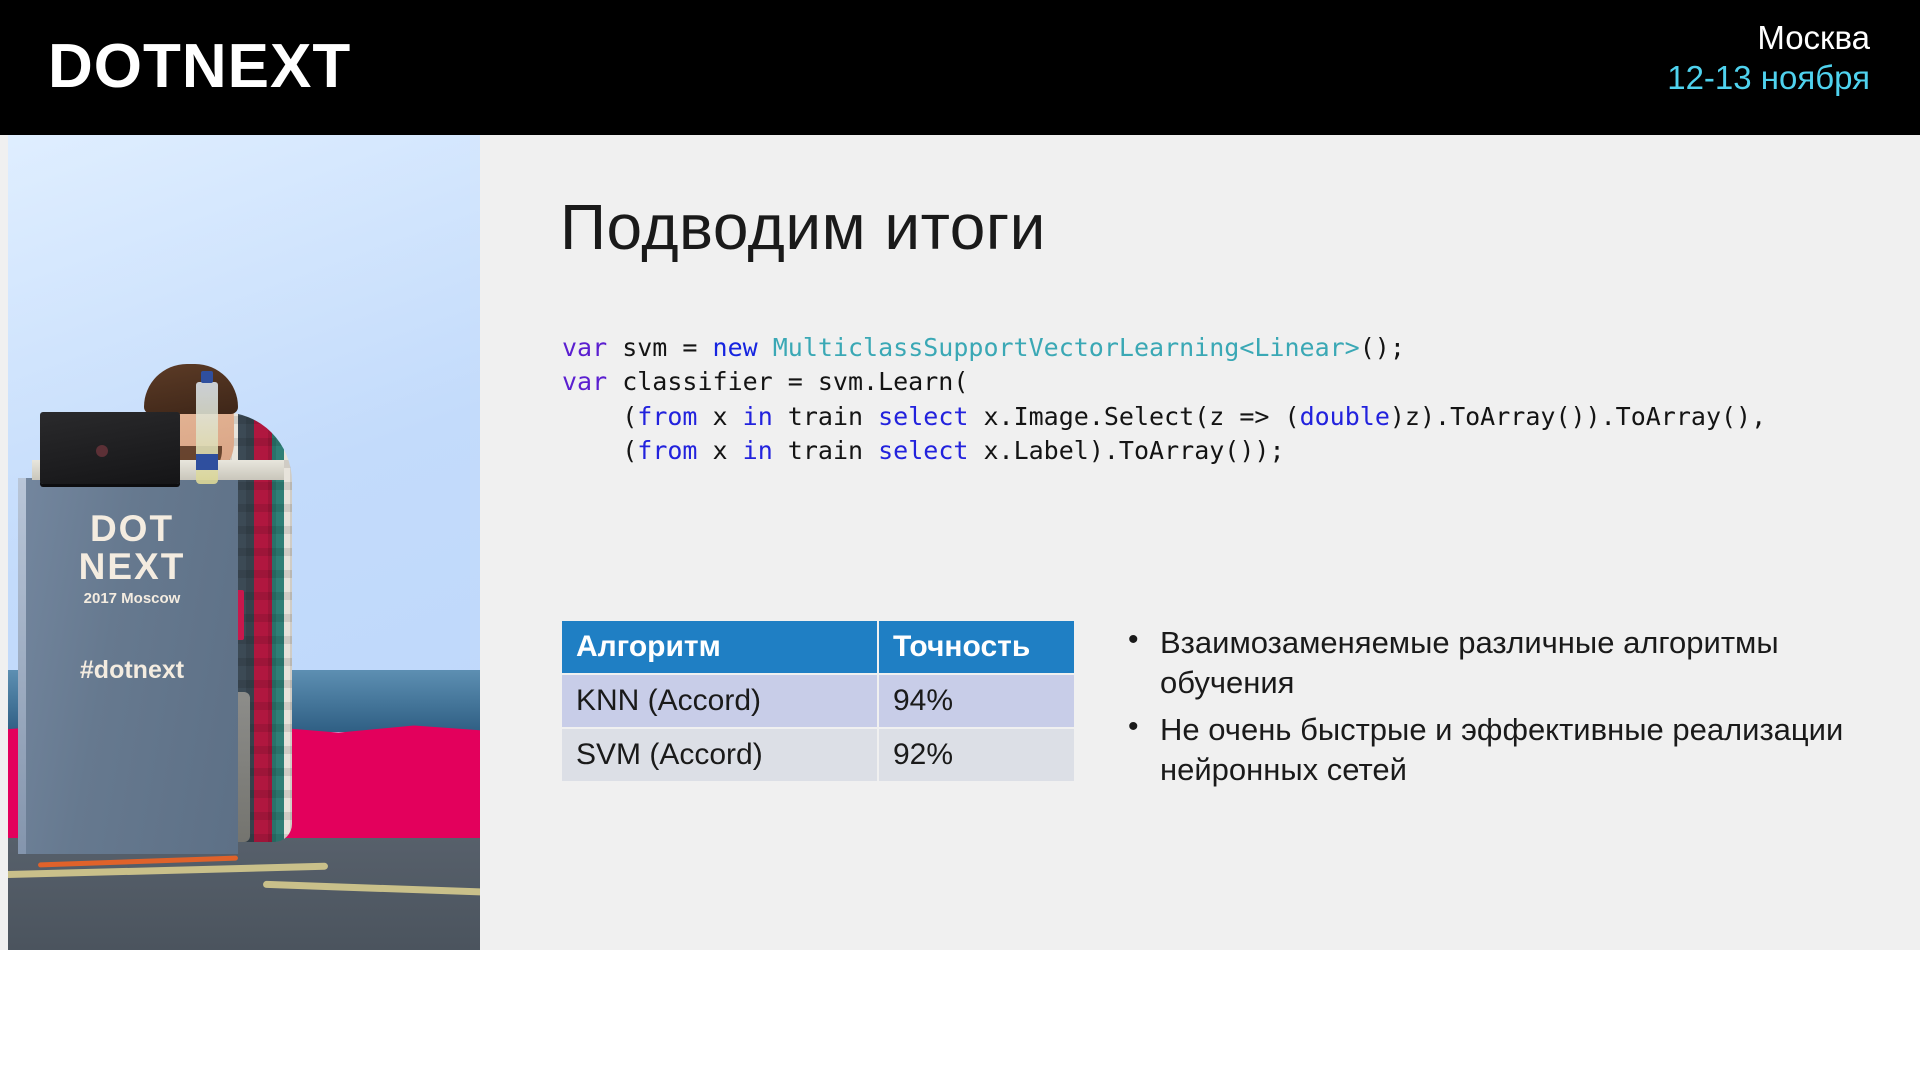  Describe the element at coordinates (976, 647) in the screenshot. I see `table-header-accuracy: Точность` at that location.